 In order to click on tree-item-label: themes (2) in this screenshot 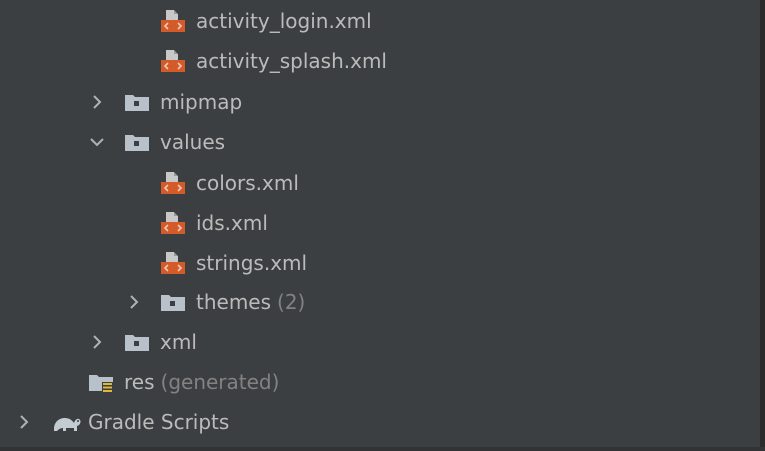, I will do `click(250, 302)`.